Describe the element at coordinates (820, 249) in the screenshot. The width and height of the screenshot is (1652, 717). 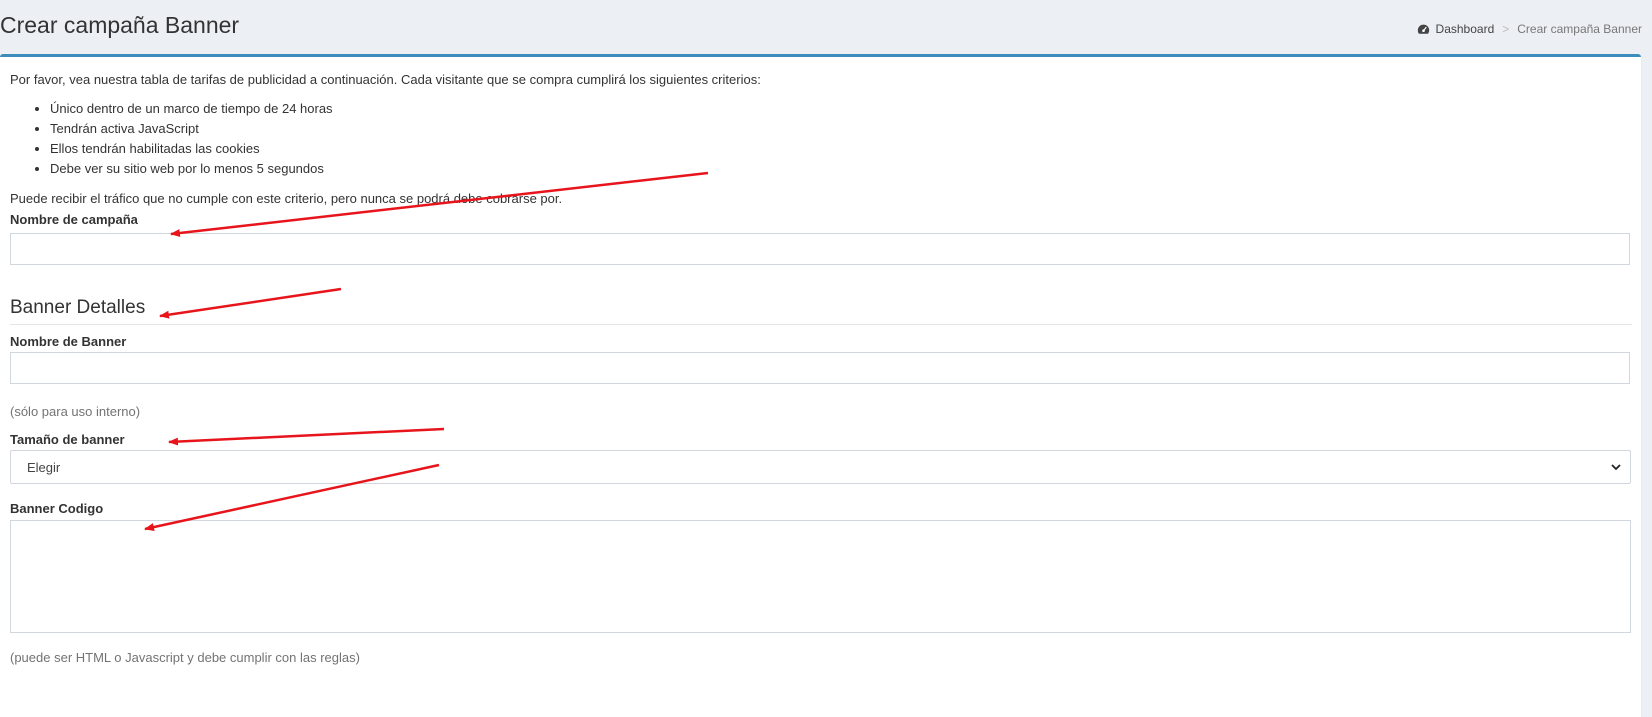
I see `campaign-name-input` at that location.